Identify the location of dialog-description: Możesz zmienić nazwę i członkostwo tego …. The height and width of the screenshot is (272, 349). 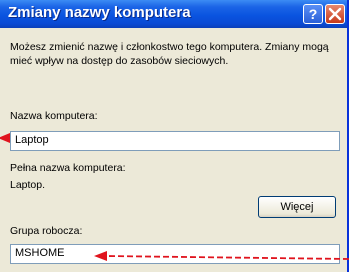
(169, 54).